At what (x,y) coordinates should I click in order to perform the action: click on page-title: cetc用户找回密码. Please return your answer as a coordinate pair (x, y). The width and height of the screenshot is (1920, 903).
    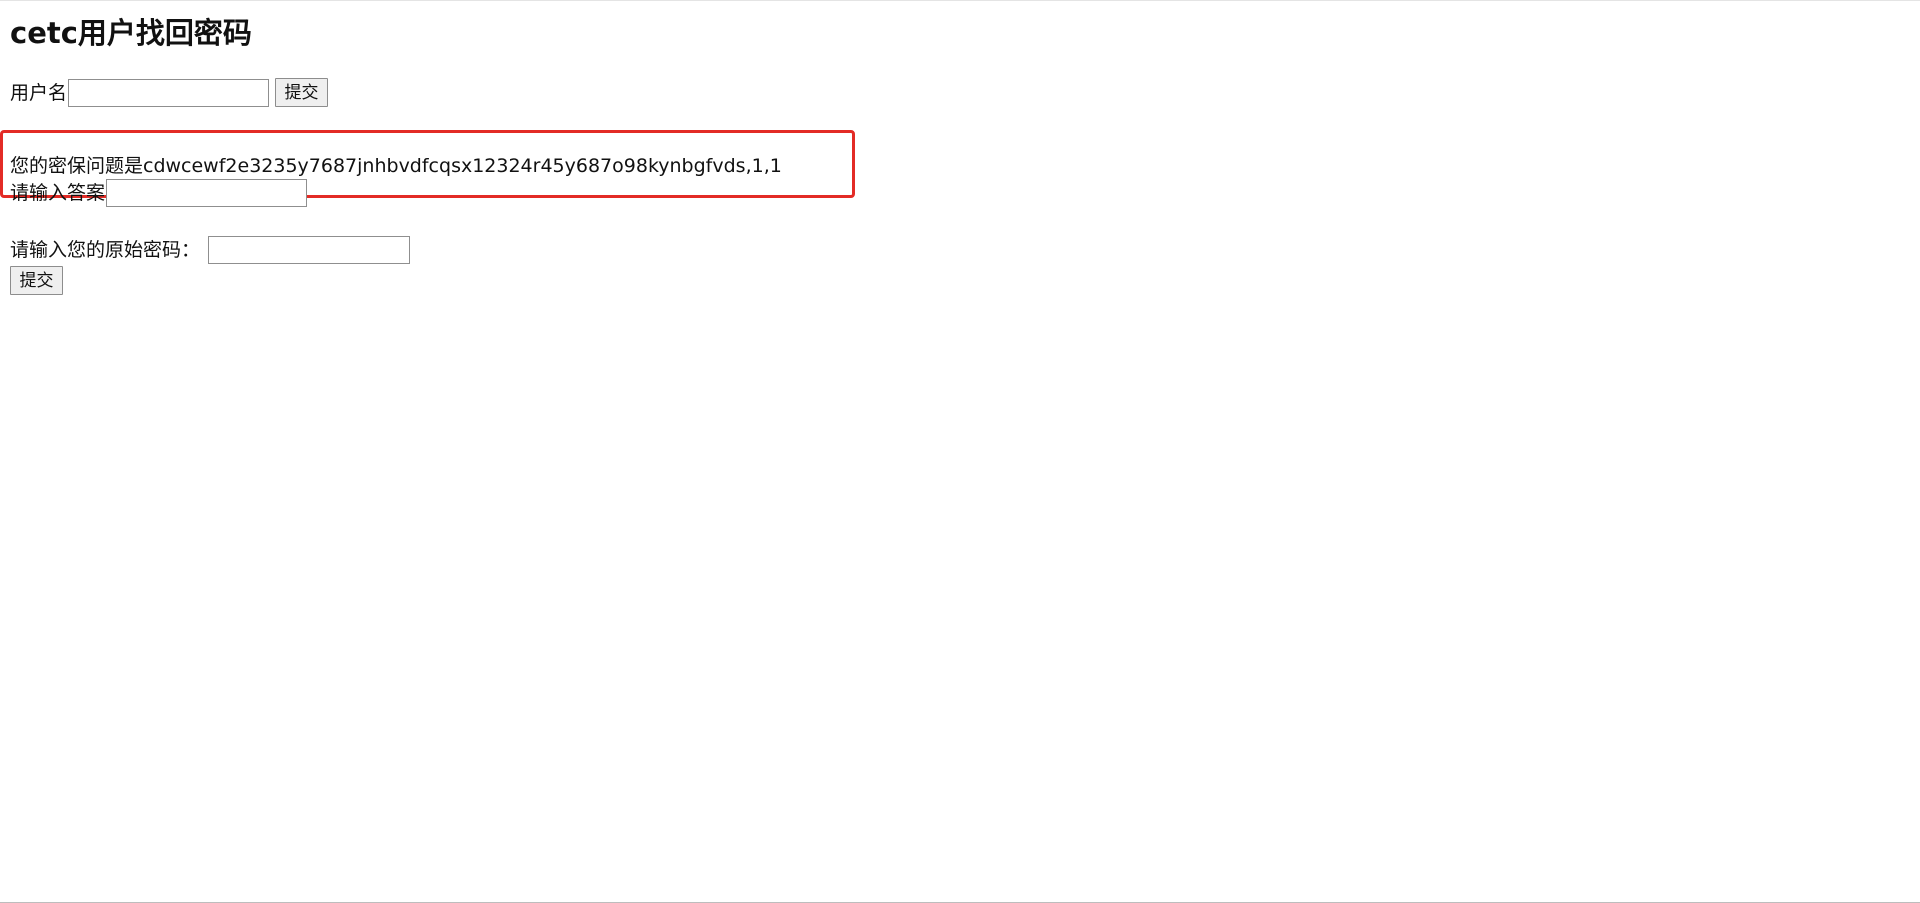
    Looking at the image, I should click on (131, 33).